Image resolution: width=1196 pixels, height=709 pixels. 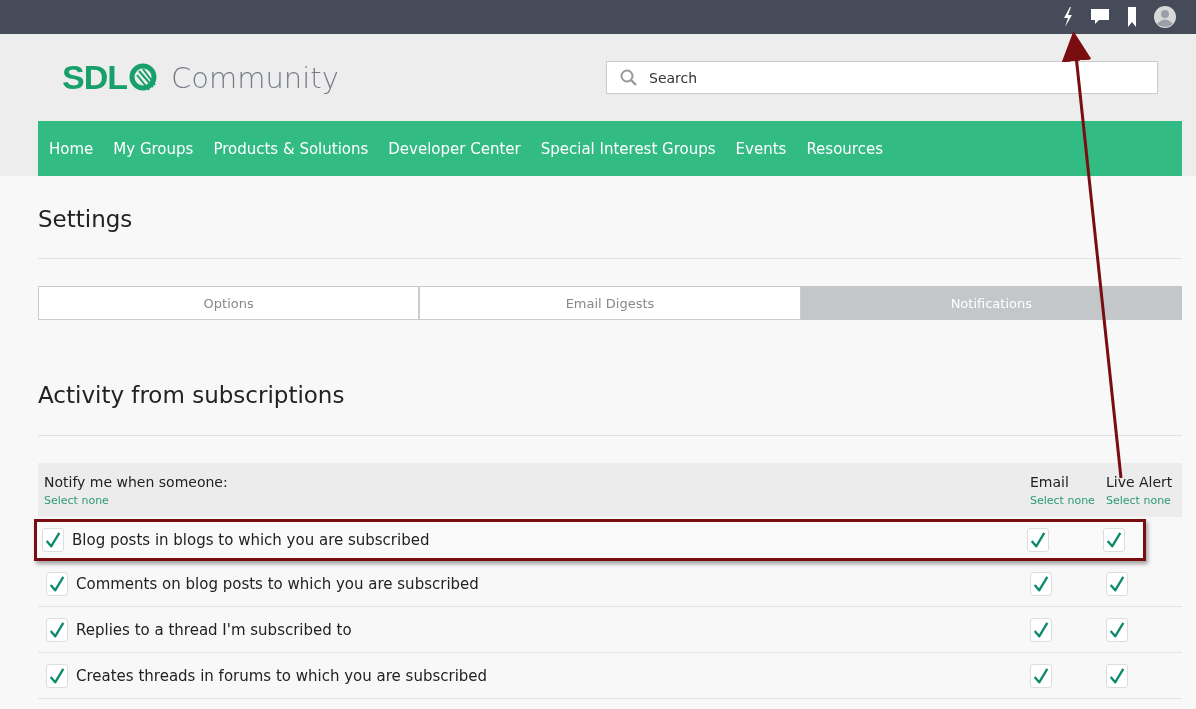 What do you see at coordinates (94, 77) in the screenshot?
I see `logo-text: SDL` at bounding box center [94, 77].